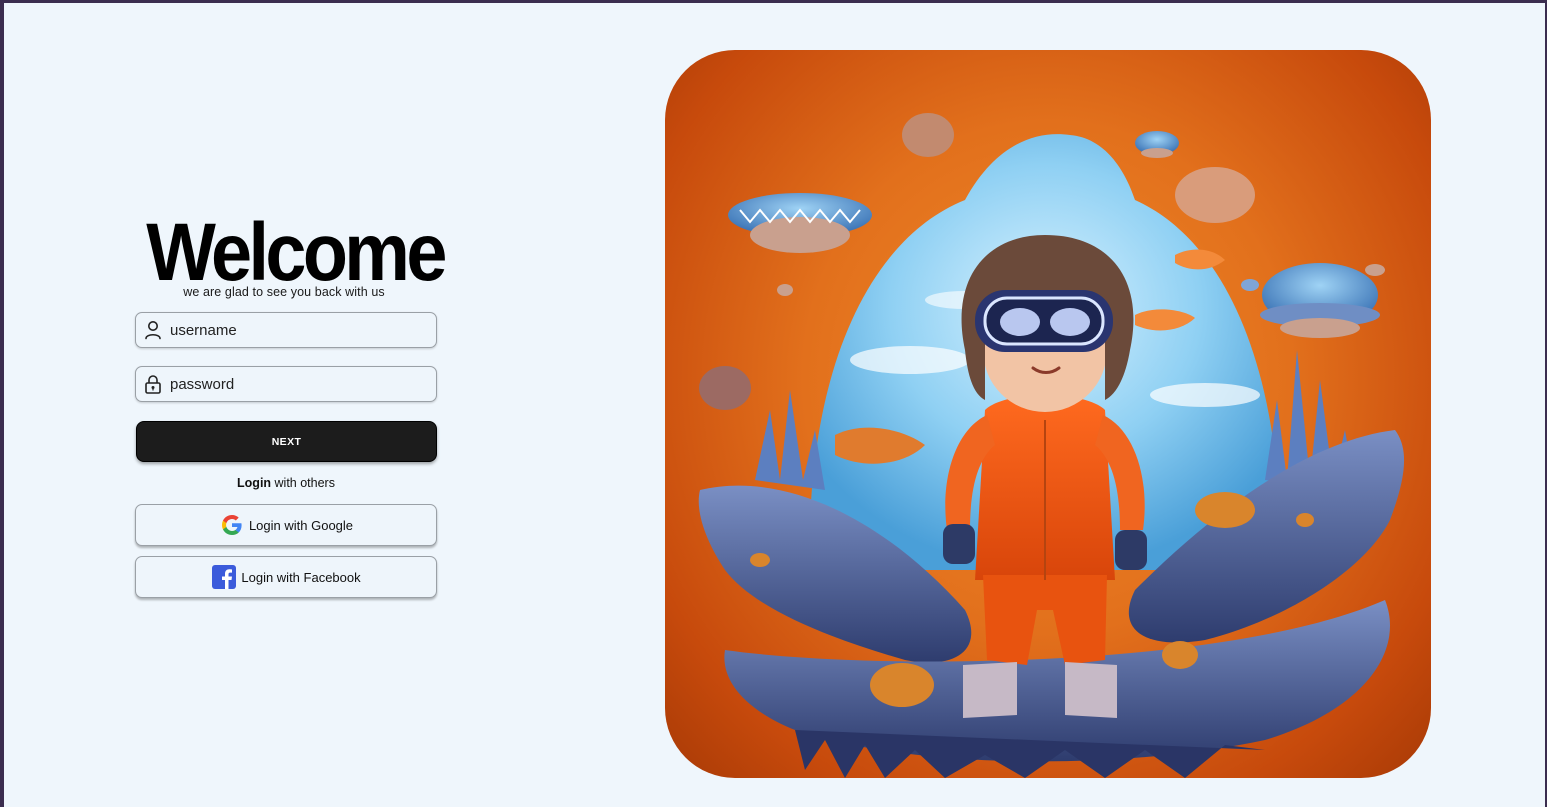 Image resolution: width=1547 pixels, height=807 pixels. Describe the element at coordinates (224, 577) in the screenshot. I see `facebook-logo-icon` at that location.